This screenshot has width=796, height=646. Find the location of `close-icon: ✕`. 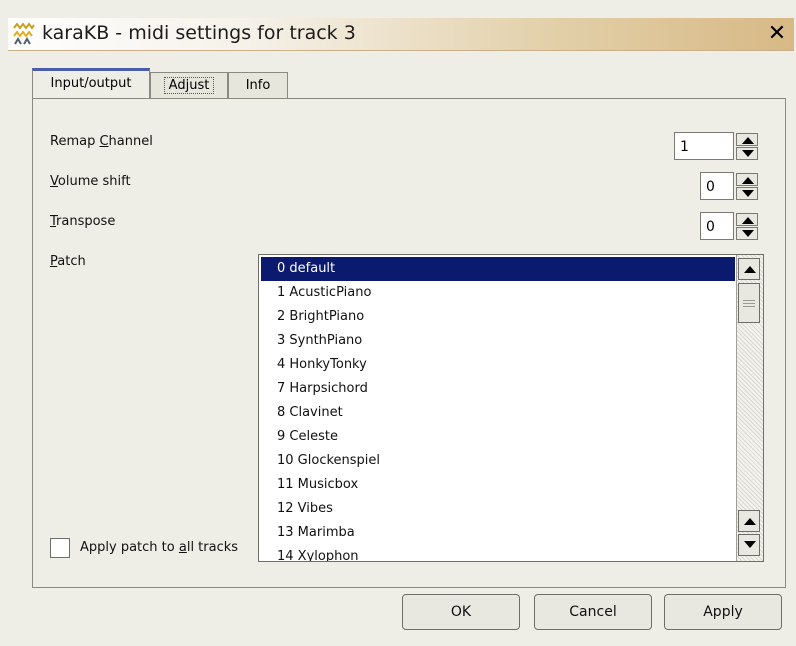

close-icon: ✕ is located at coordinates (777, 33).